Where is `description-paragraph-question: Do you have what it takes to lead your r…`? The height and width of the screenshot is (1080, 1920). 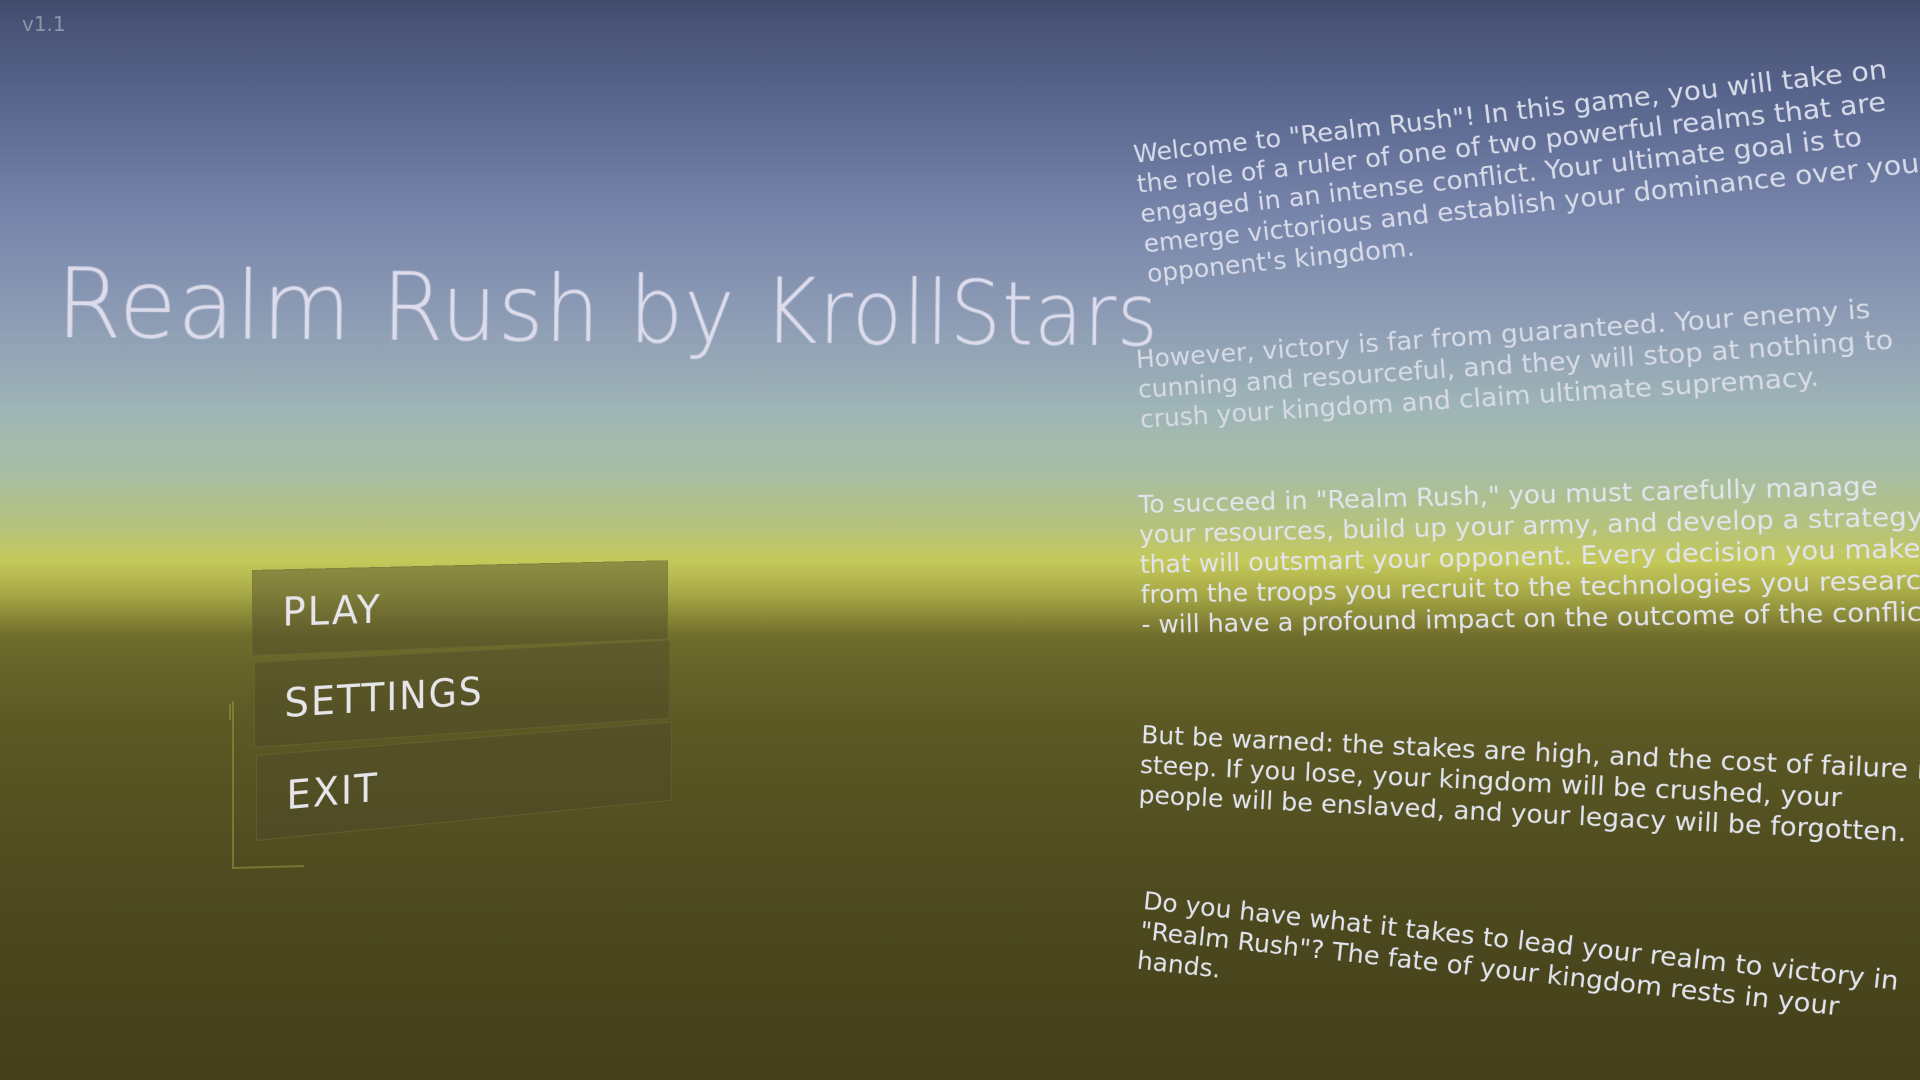
description-paragraph-question: Do you have what it takes to lead your r… is located at coordinates (1518, 954).